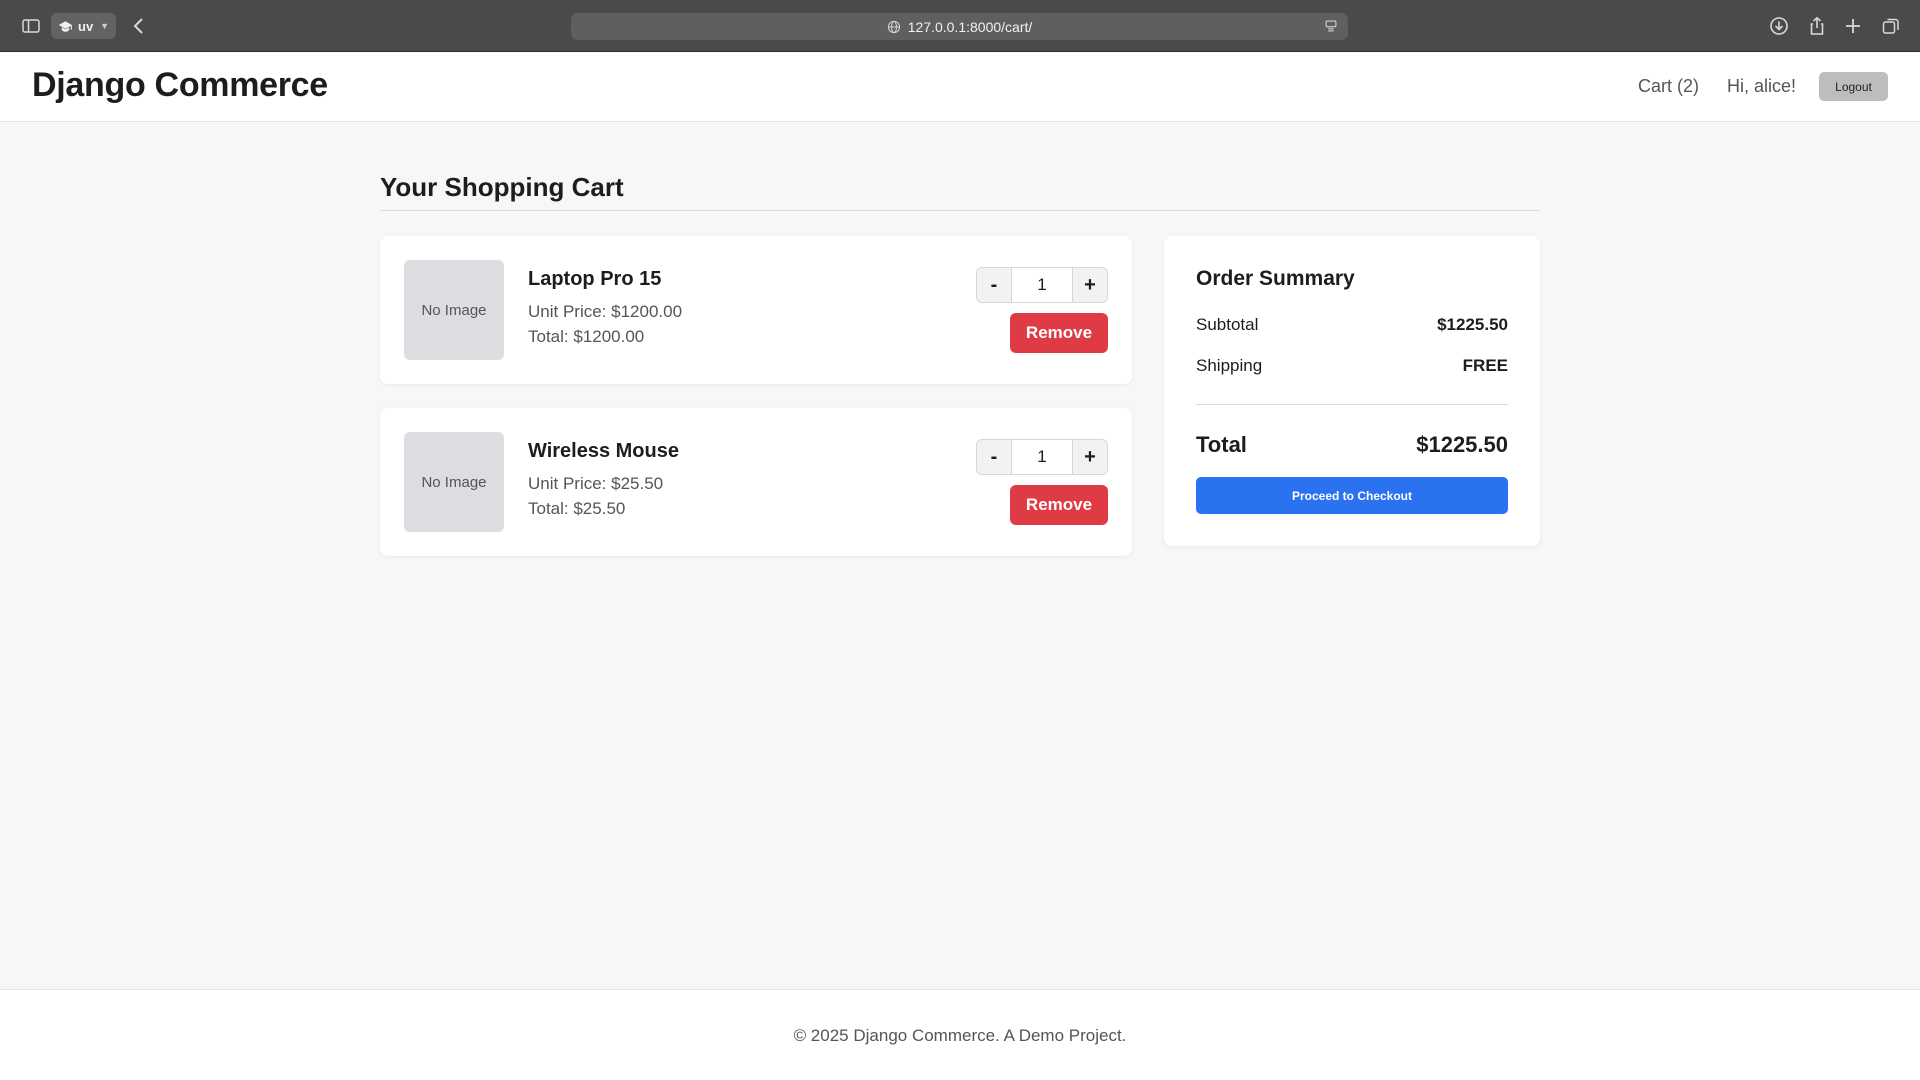 This screenshot has height=1080, width=1920. What do you see at coordinates (577, 508) in the screenshot?
I see `line-total: Total: $25.50` at bounding box center [577, 508].